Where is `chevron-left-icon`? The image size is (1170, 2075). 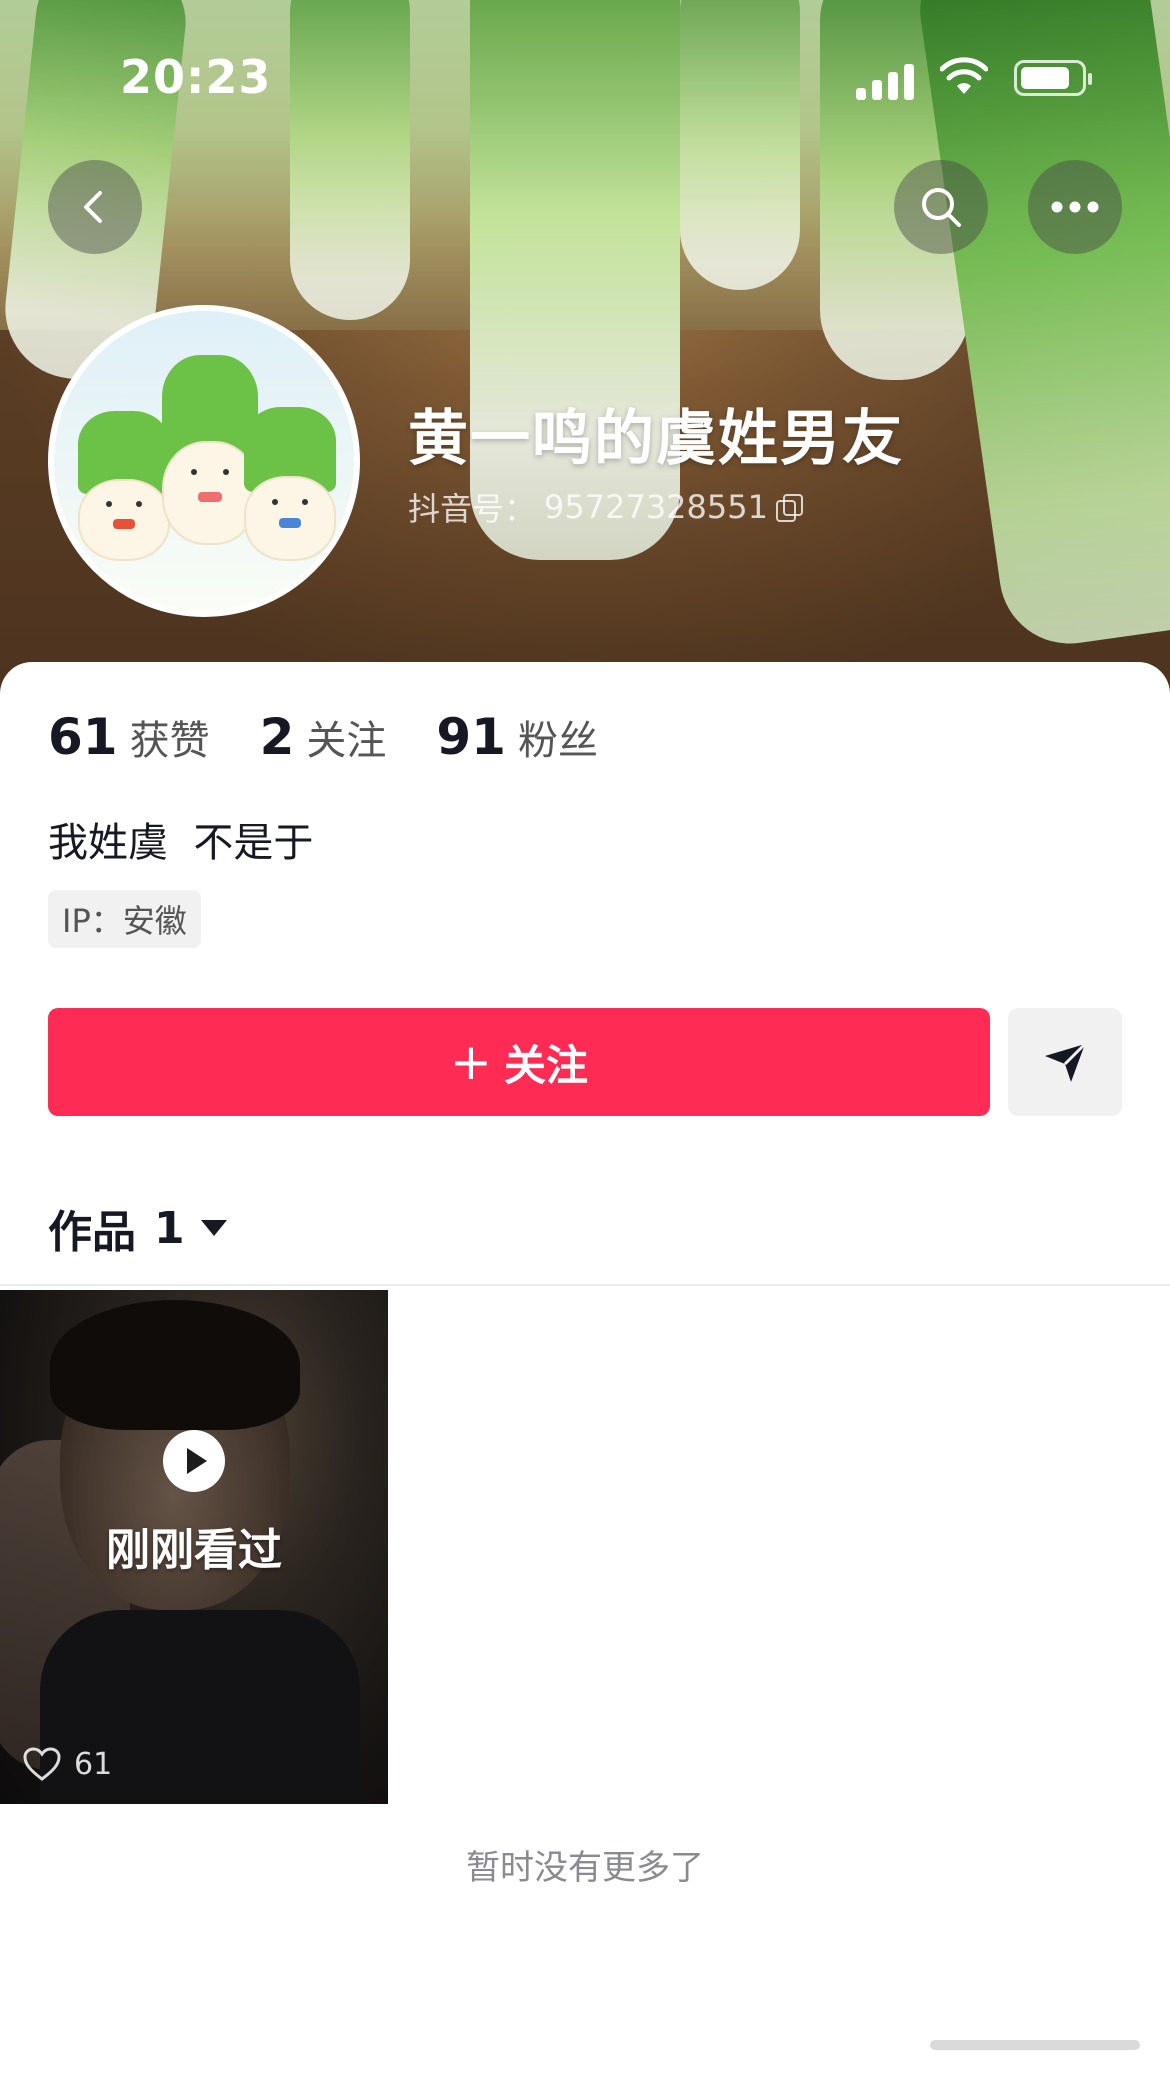 chevron-left-icon is located at coordinates (93, 207).